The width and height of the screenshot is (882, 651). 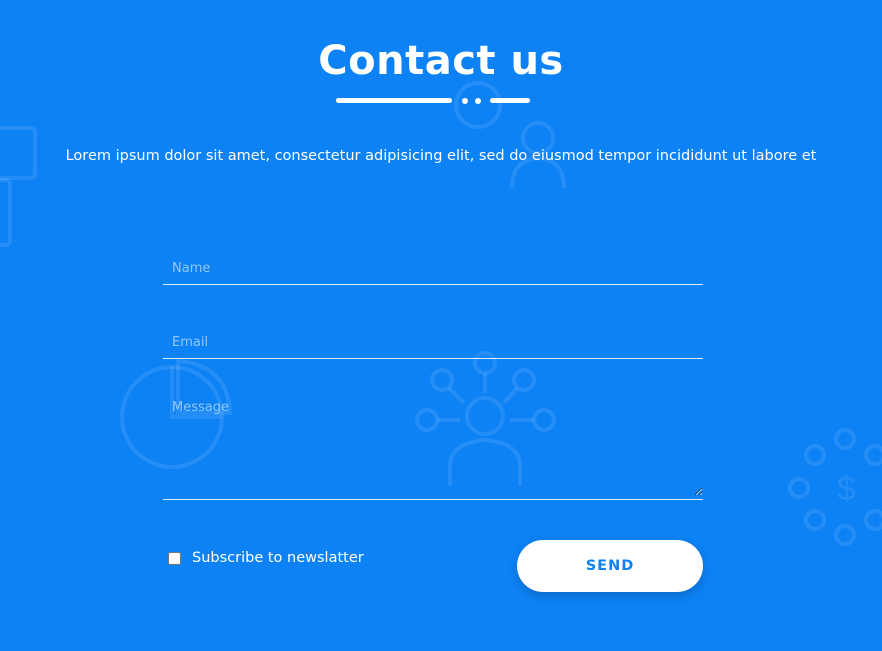 I want to click on user-icon, so click(x=510, y=135).